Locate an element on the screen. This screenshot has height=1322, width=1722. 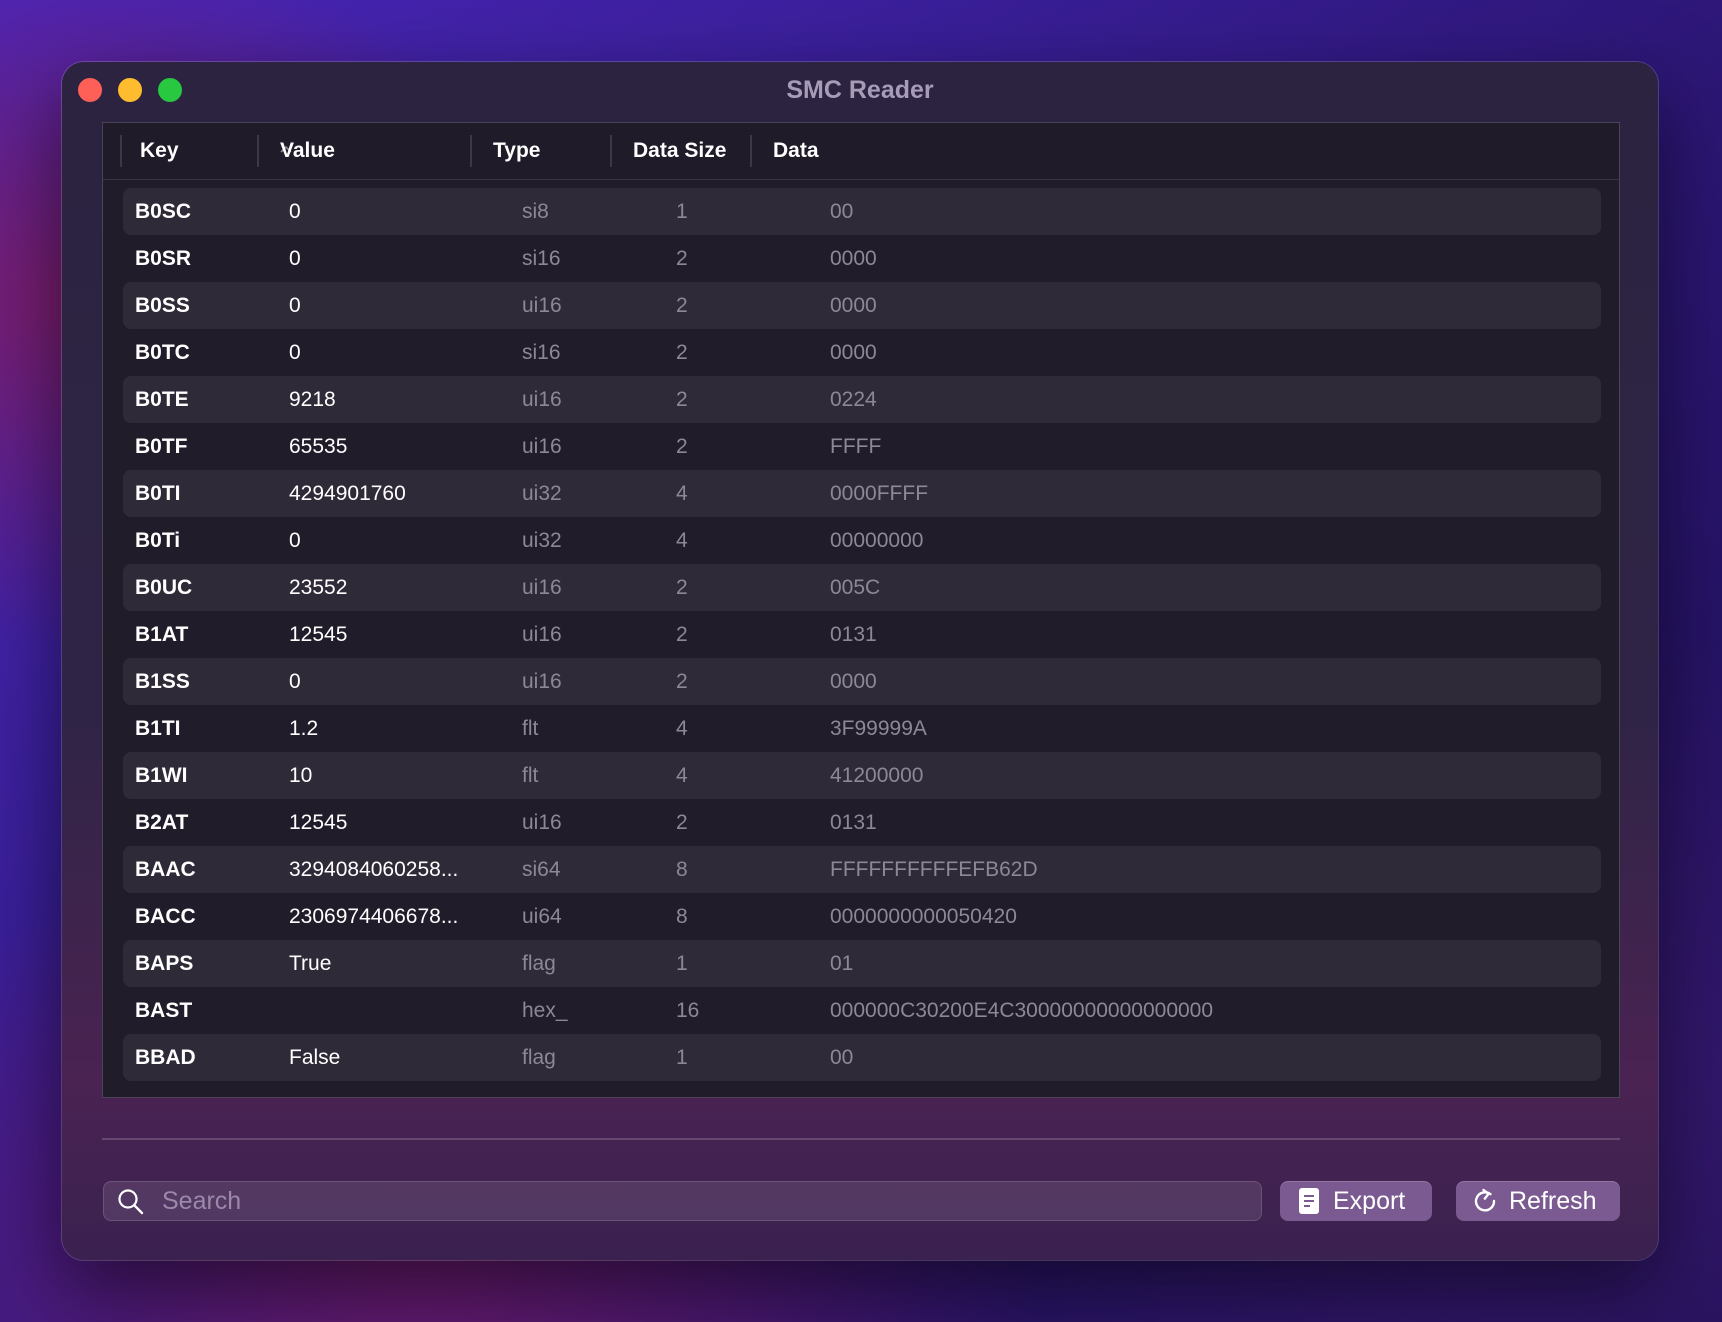
cell-type: ui32 is located at coordinates (542, 493).